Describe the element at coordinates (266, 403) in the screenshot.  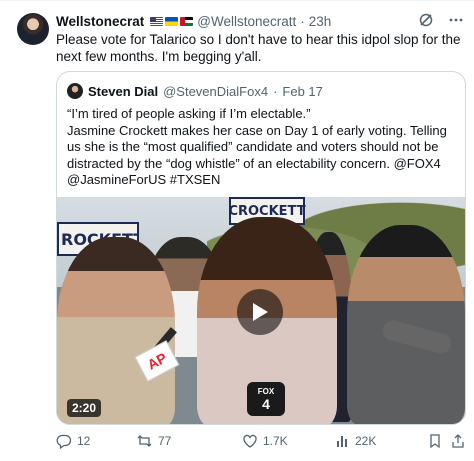
I see `fox4-mic-number: 4` at that location.